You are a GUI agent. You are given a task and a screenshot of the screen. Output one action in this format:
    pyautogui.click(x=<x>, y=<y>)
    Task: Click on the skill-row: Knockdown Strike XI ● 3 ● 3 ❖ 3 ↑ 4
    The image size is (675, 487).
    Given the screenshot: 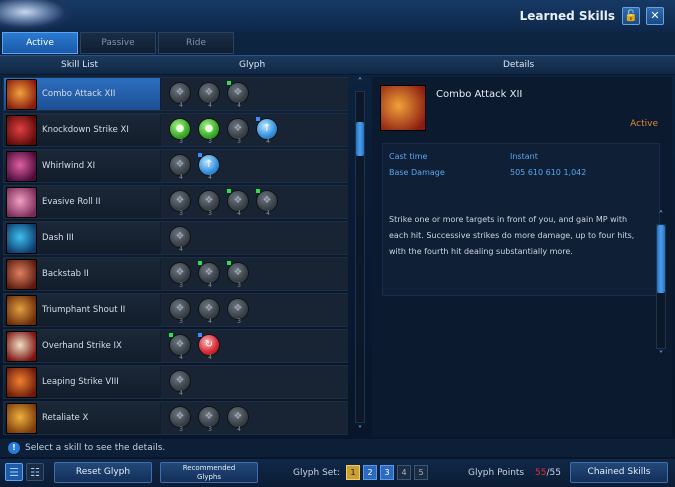 What is the action you would take?
    pyautogui.click(x=175, y=130)
    